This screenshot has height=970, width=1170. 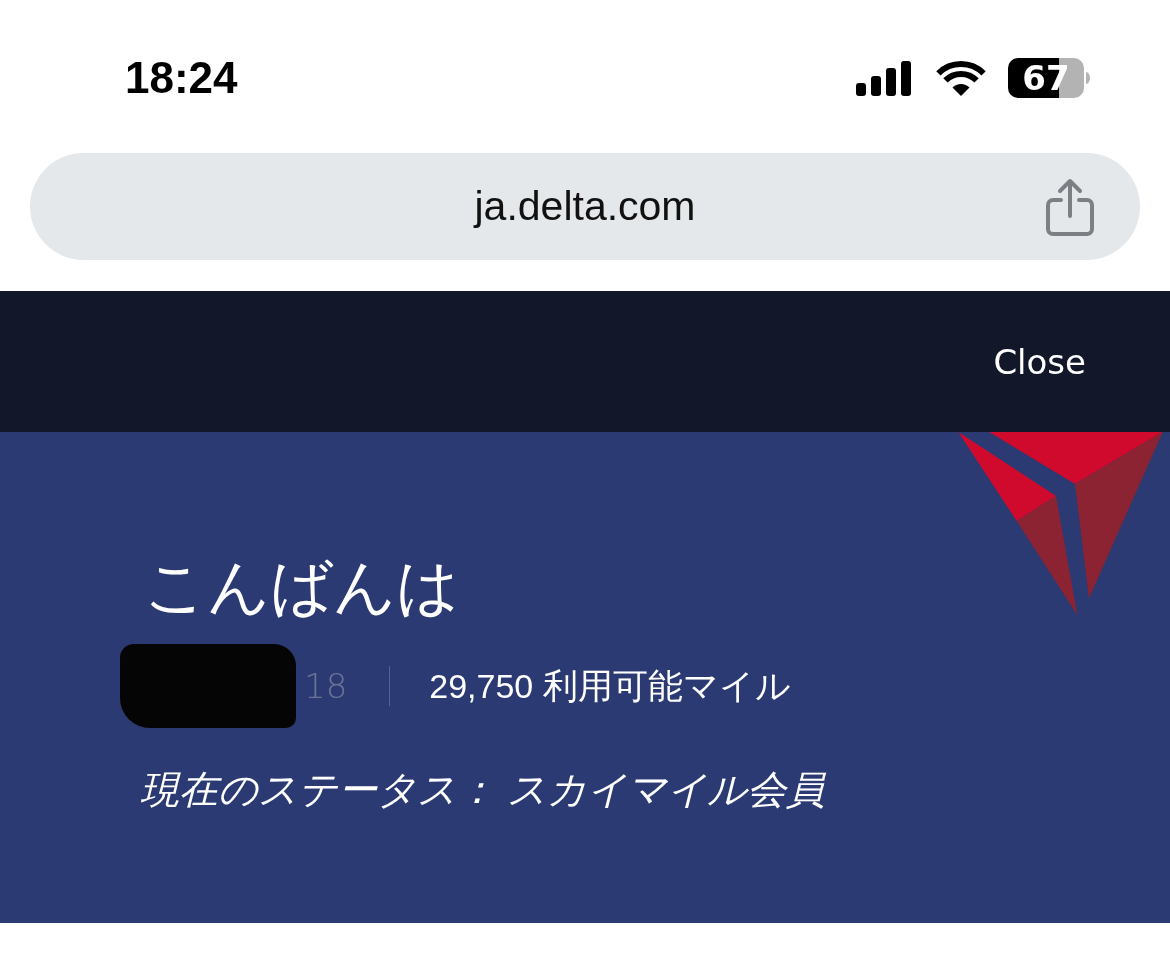 What do you see at coordinates (1060, 523) in the screenshot?
I see `triangle-logo-icon` at bounding box center [1060, 523].